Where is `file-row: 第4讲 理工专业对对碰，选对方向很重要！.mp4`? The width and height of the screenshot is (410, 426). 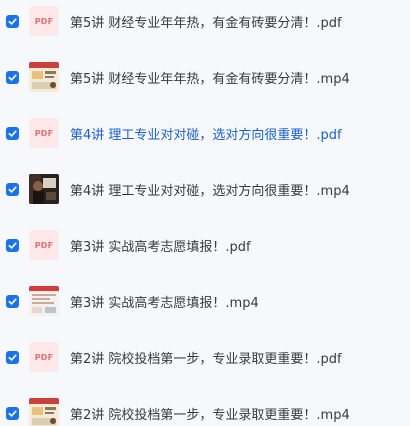
file-row: 第4讲 理工专业对对碰，选对方向很重要！.mp4 is located at coordinates (205, 189).